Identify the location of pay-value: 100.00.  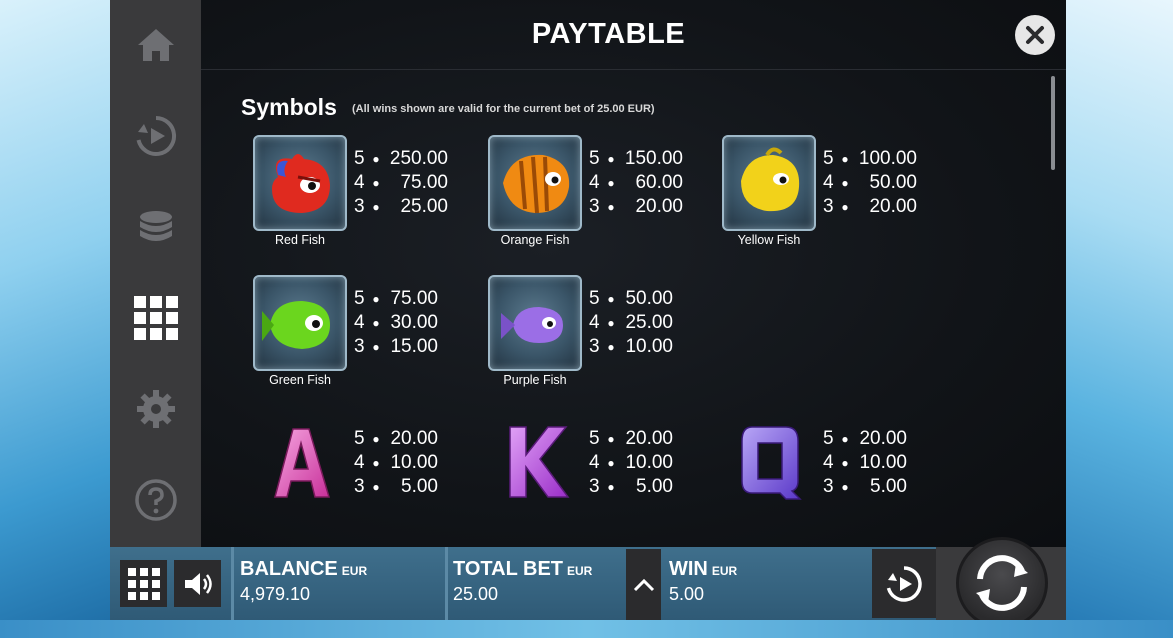
(887, 158).